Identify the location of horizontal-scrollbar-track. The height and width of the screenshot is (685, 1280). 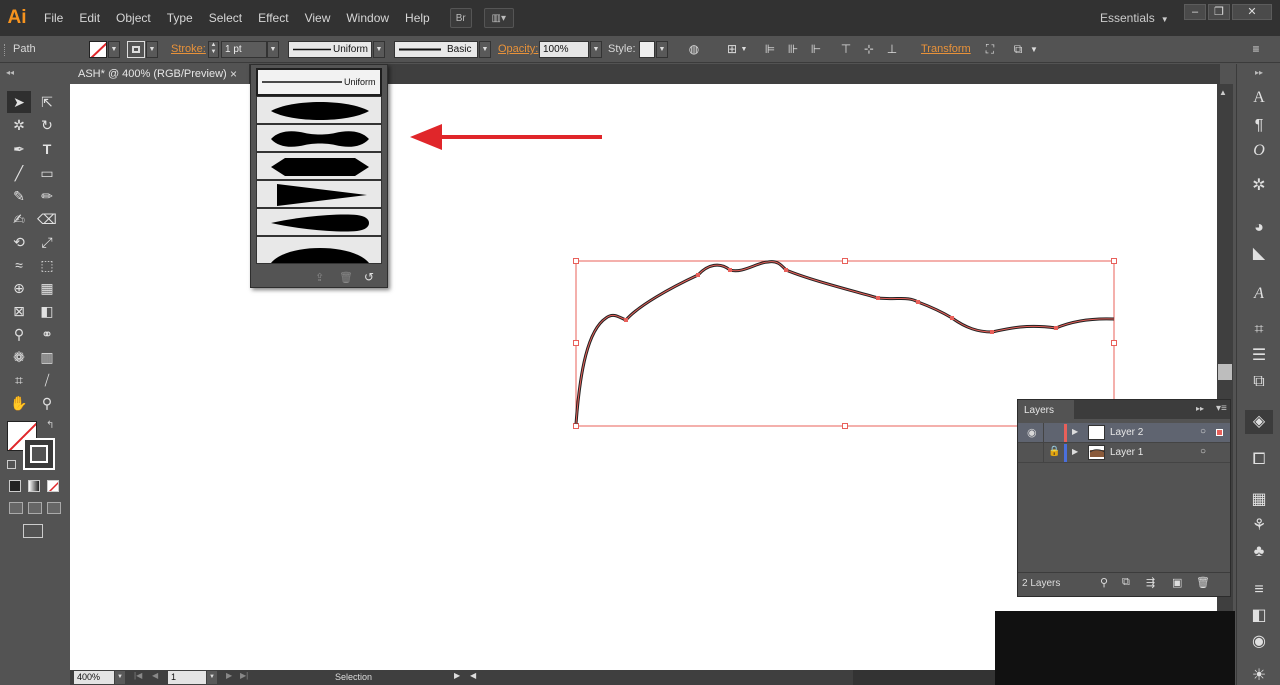
(924, 677).